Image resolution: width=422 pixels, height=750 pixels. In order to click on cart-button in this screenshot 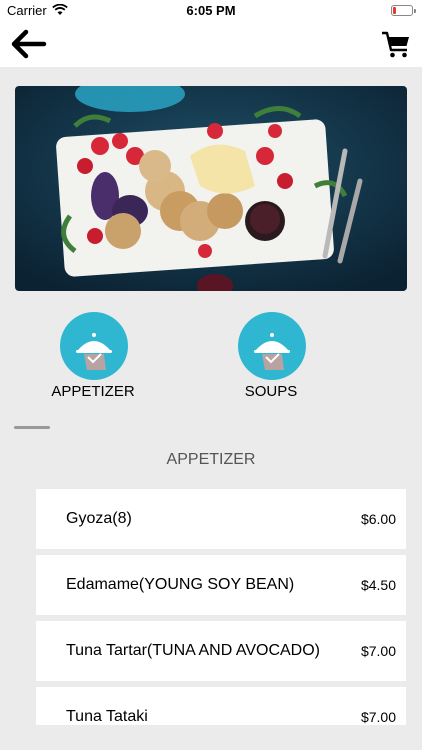, I will do `click(396, 44)`.